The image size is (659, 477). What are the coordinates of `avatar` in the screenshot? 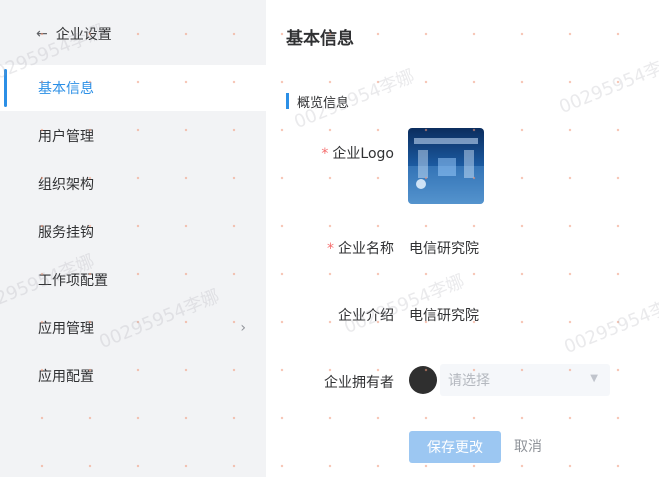 It's located at (423, 380).